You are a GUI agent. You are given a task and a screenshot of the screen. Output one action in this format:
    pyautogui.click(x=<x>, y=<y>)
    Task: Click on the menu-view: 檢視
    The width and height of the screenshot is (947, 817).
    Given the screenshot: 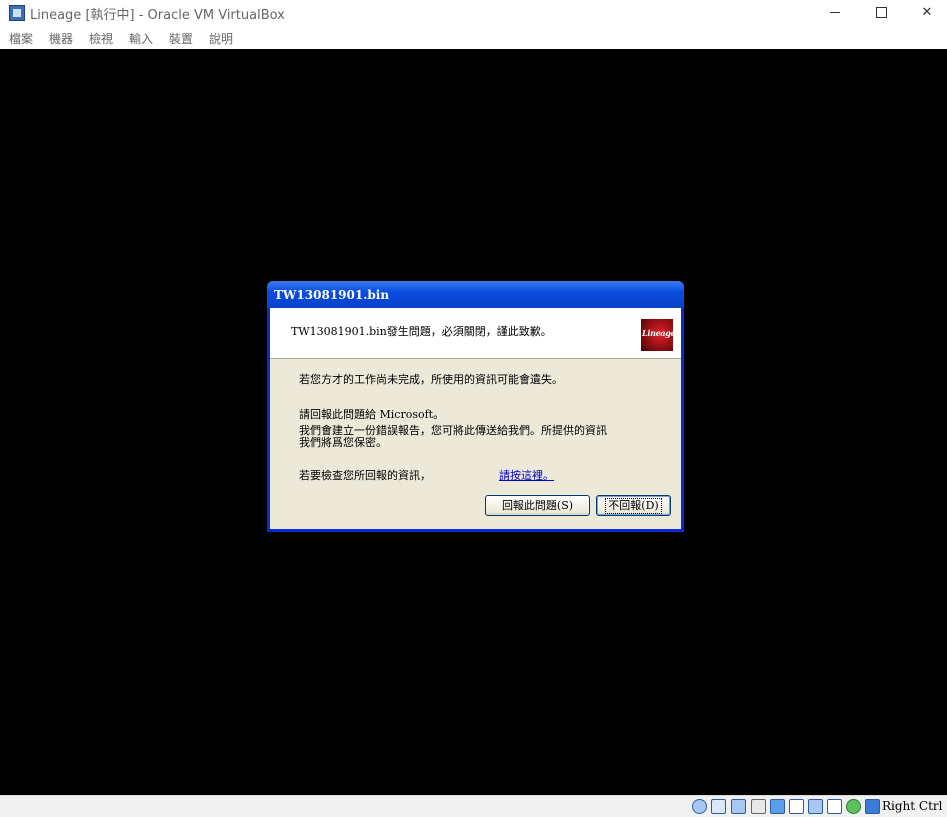 What is the action you would take?
    pyautogui.click(x=101, y=38)
    